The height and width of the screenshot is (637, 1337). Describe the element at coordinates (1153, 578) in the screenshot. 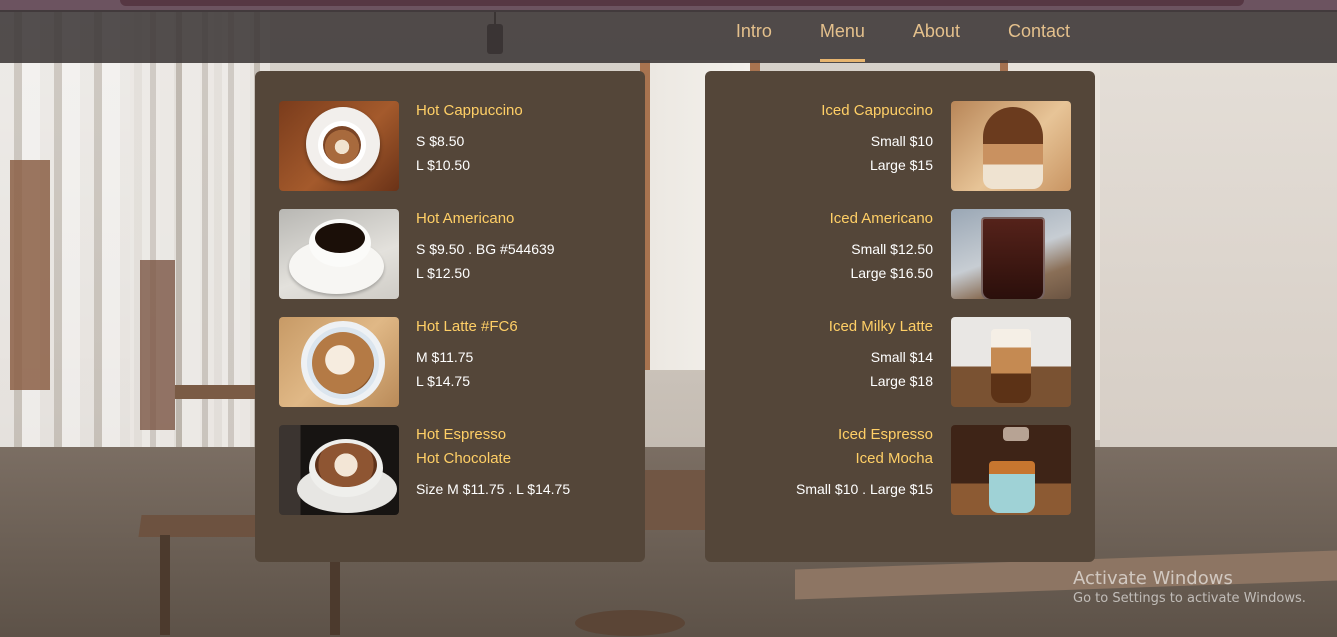

I see `watermark-title: Activate Windows` at that location.